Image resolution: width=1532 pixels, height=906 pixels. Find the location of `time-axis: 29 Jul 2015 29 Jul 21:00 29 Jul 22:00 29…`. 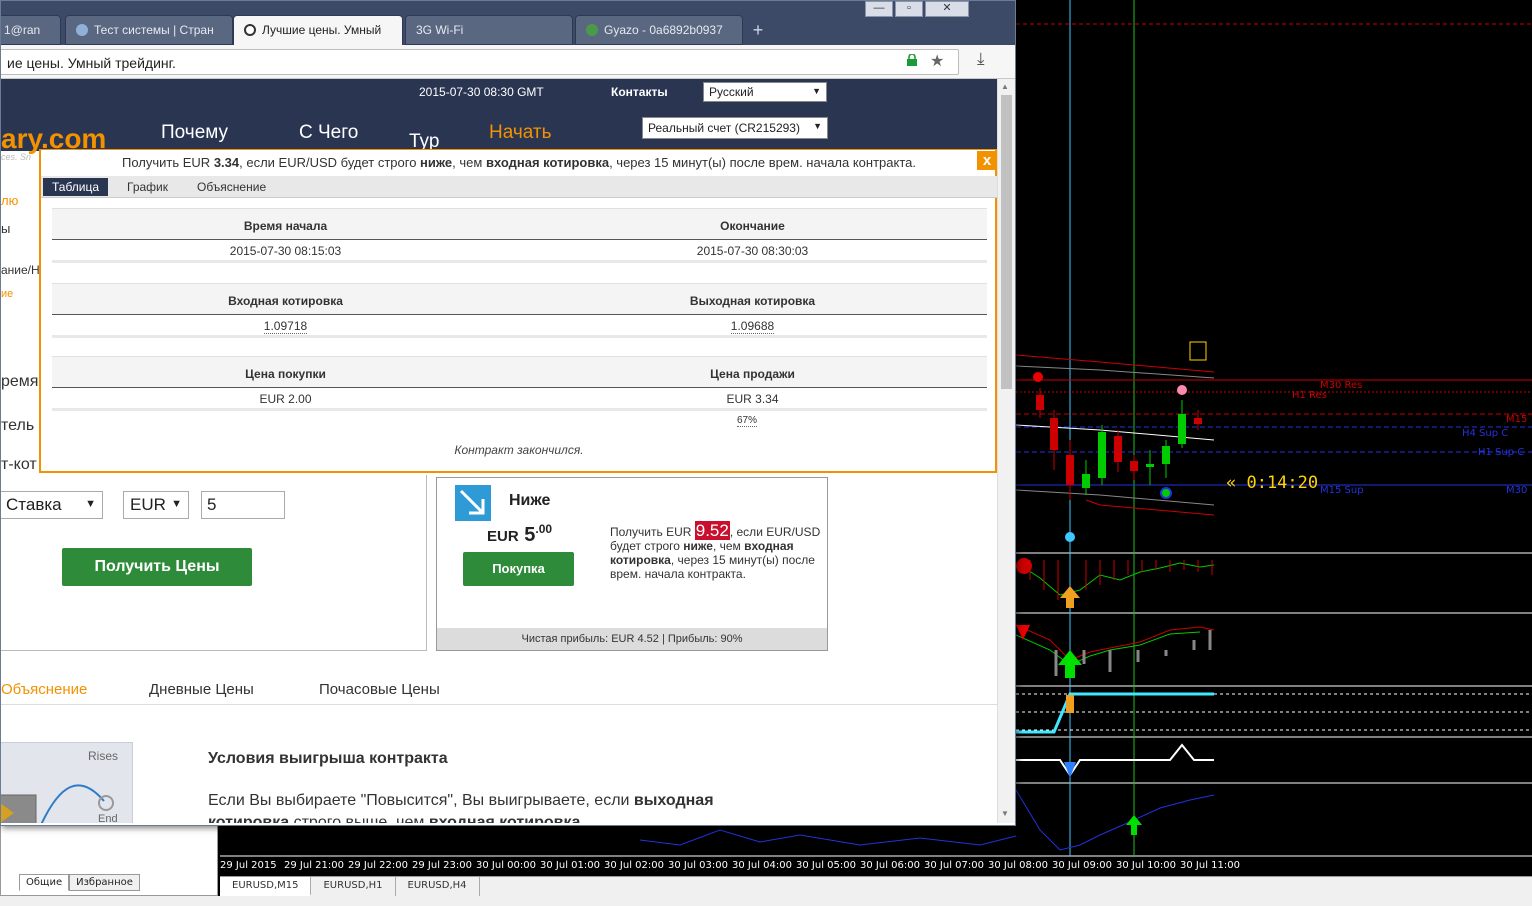

time-axis: 29 Jul 2015 29 Jul 21:00 29 Jul 22:00 29… is located at coordinates (876, 865).